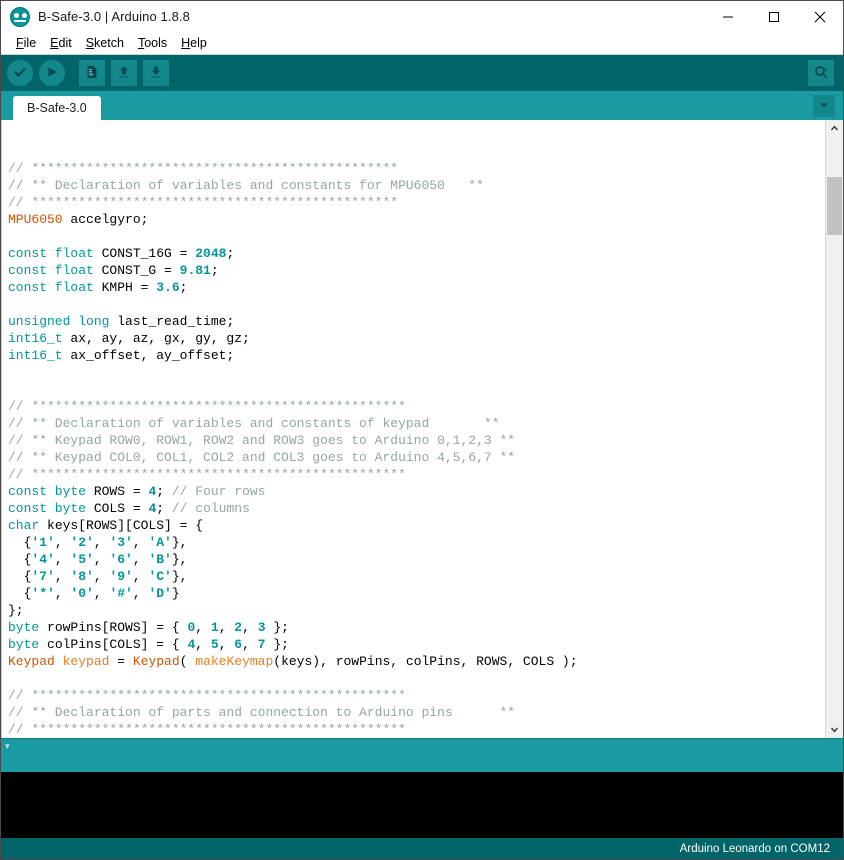  I want to click on code-token: const byte, so click(47, 508).